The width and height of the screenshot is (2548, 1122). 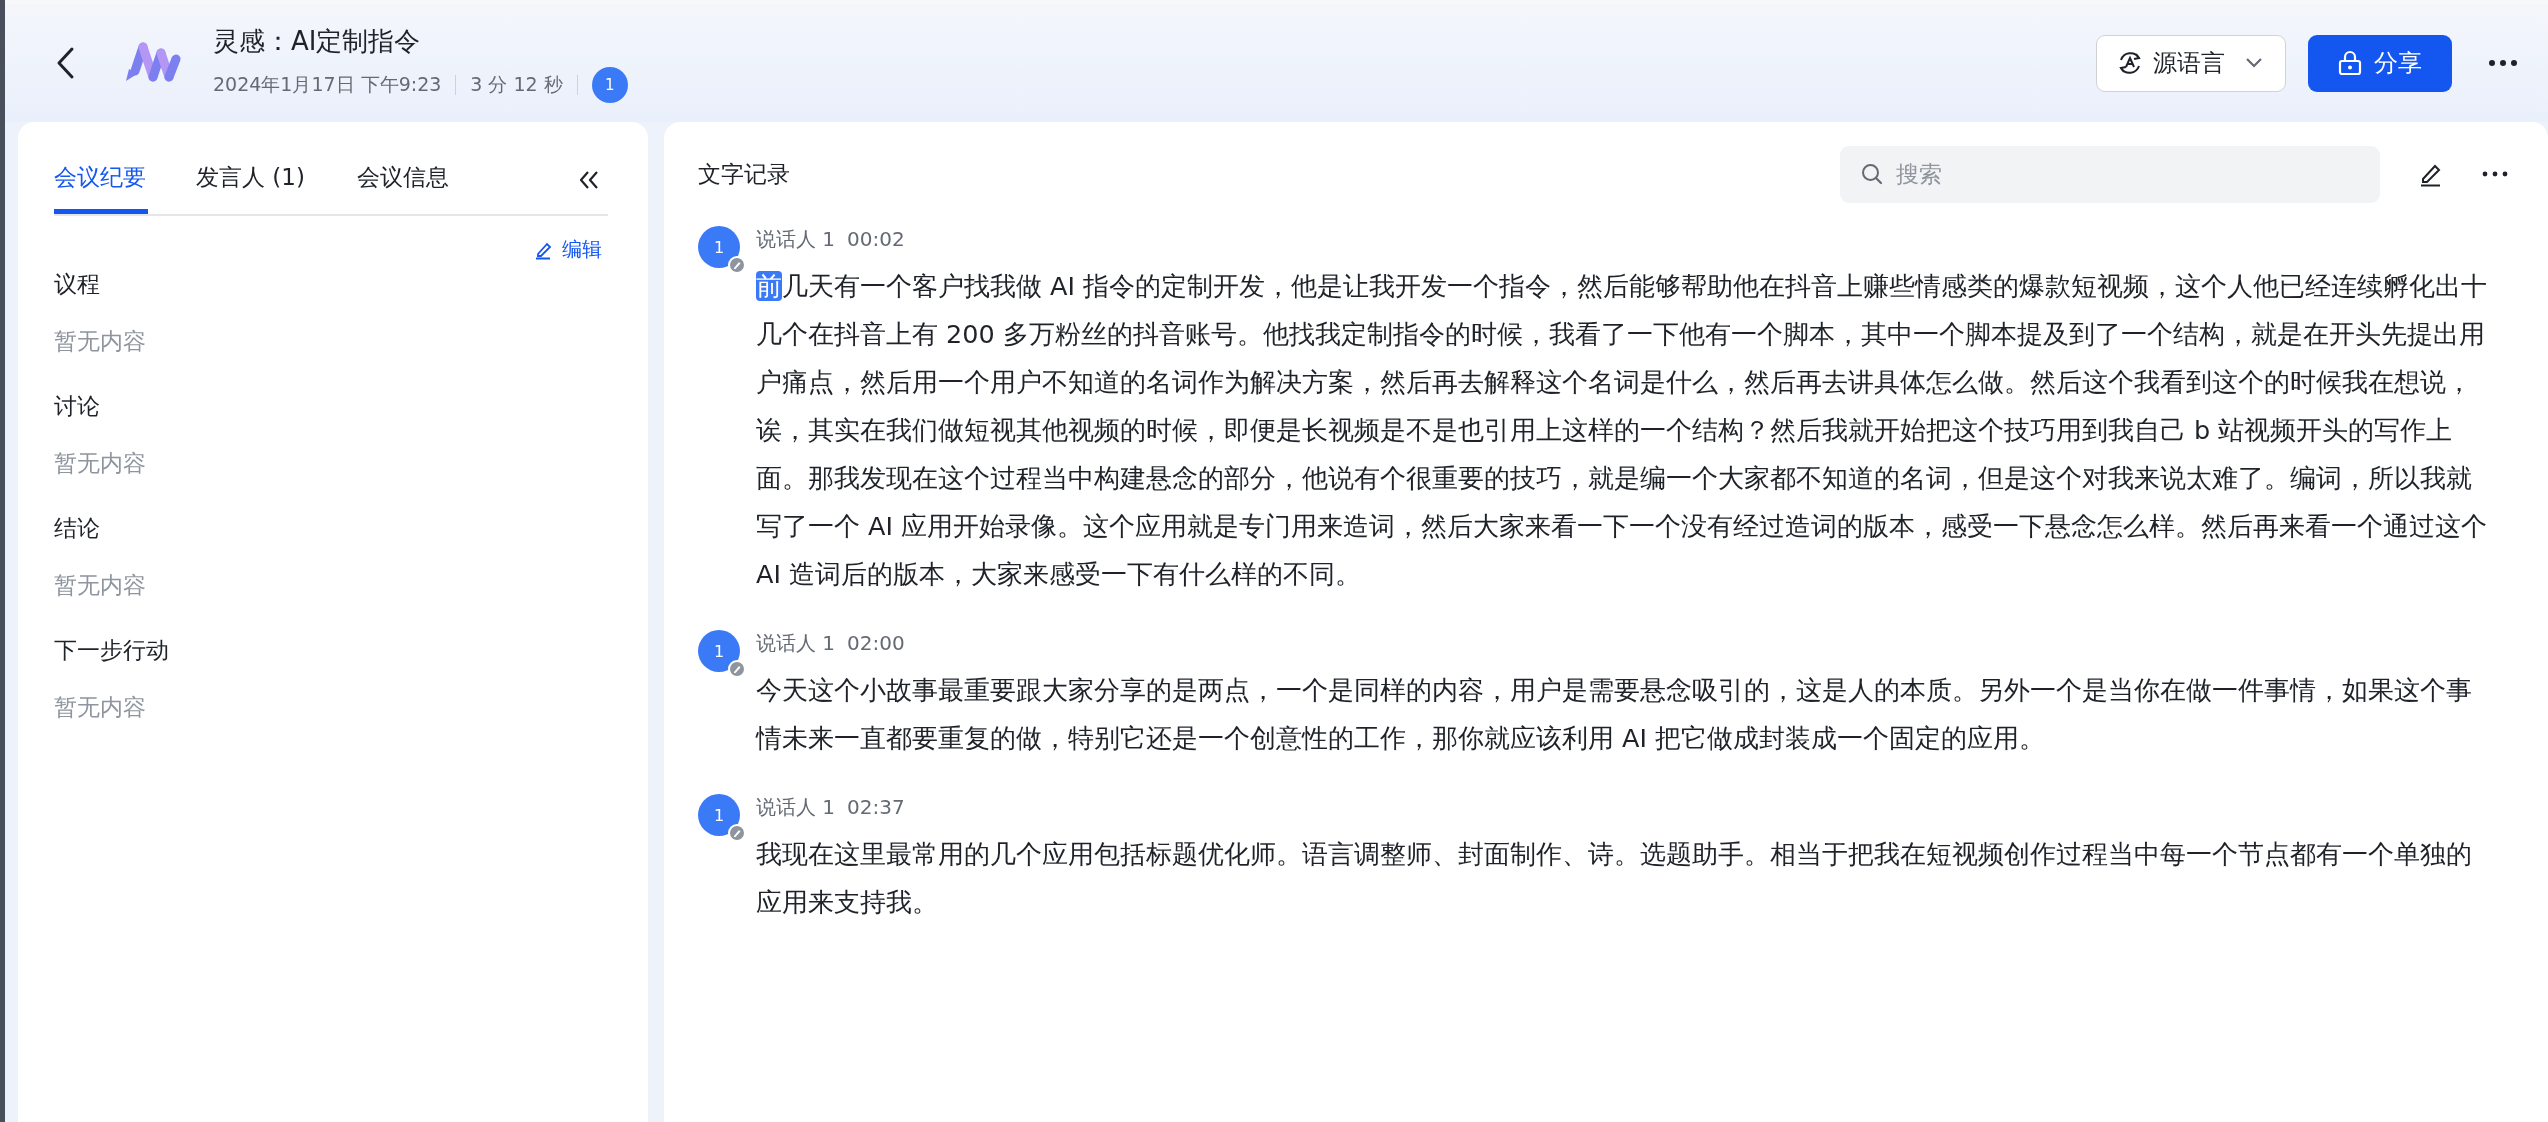 What do you see at coordinates (77, 284) in the screenshot?
I see `section-heading: 议程` at bounding box center [77, 284].